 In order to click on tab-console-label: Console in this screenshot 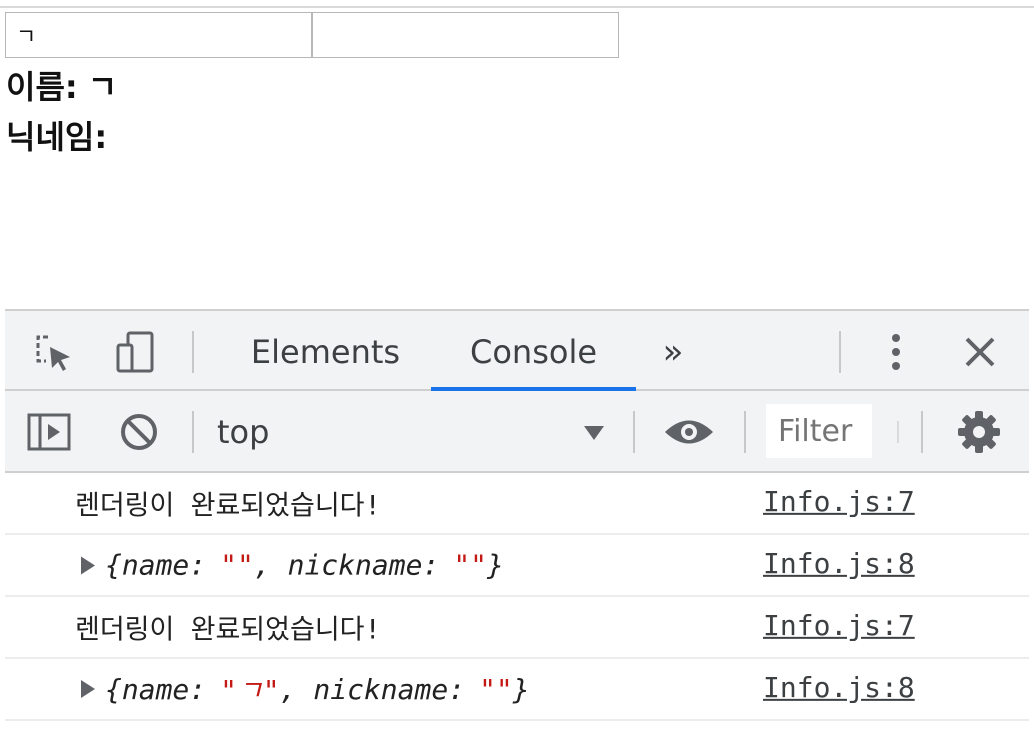, I will do `click(533, 352)`.